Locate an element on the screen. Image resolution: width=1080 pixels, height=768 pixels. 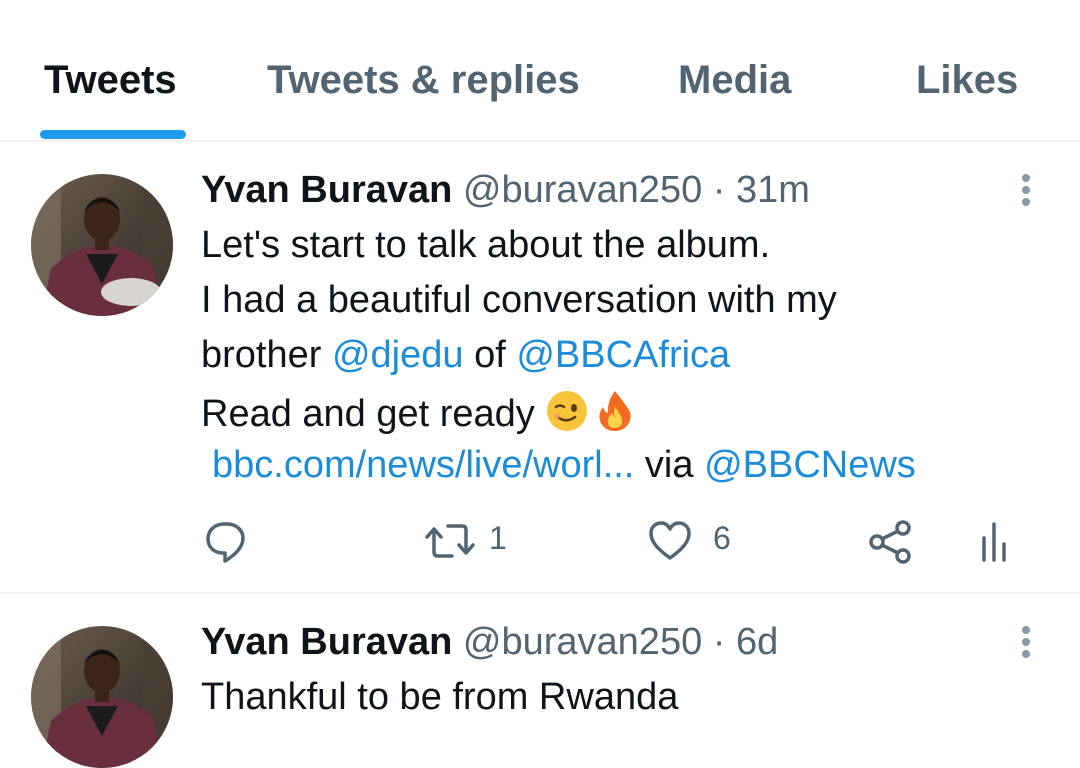
reply-icon is located at coordinates (226, 541).